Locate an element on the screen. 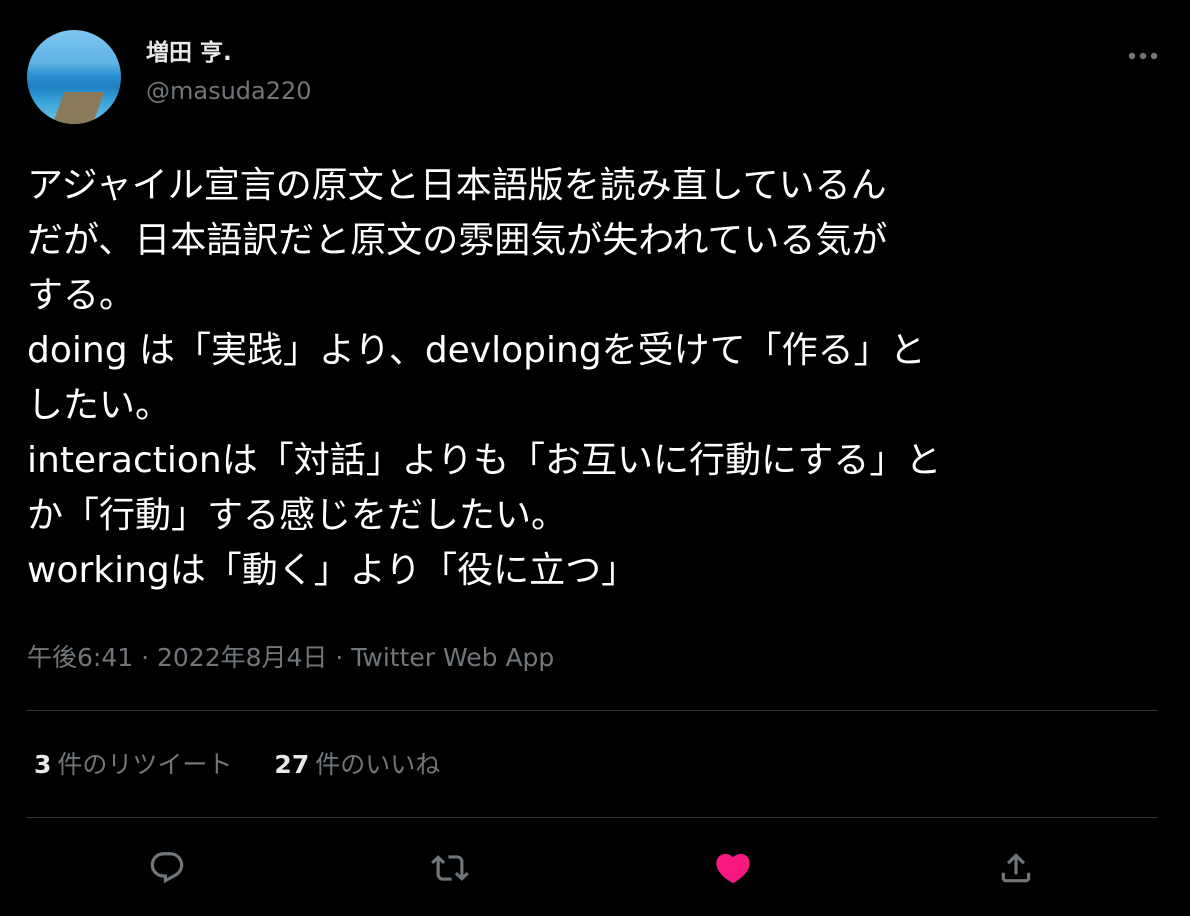 This screenshot has width=1190, height=916. retweets-label: 件のリツイート is located at coordinates (145, 764).